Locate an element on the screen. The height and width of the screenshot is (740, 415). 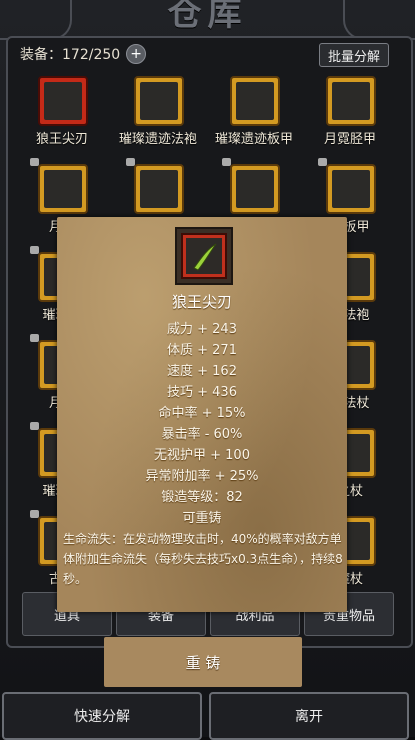
stat-hit-rate: 命中率 + 15% is located at coordinates (202, 413).